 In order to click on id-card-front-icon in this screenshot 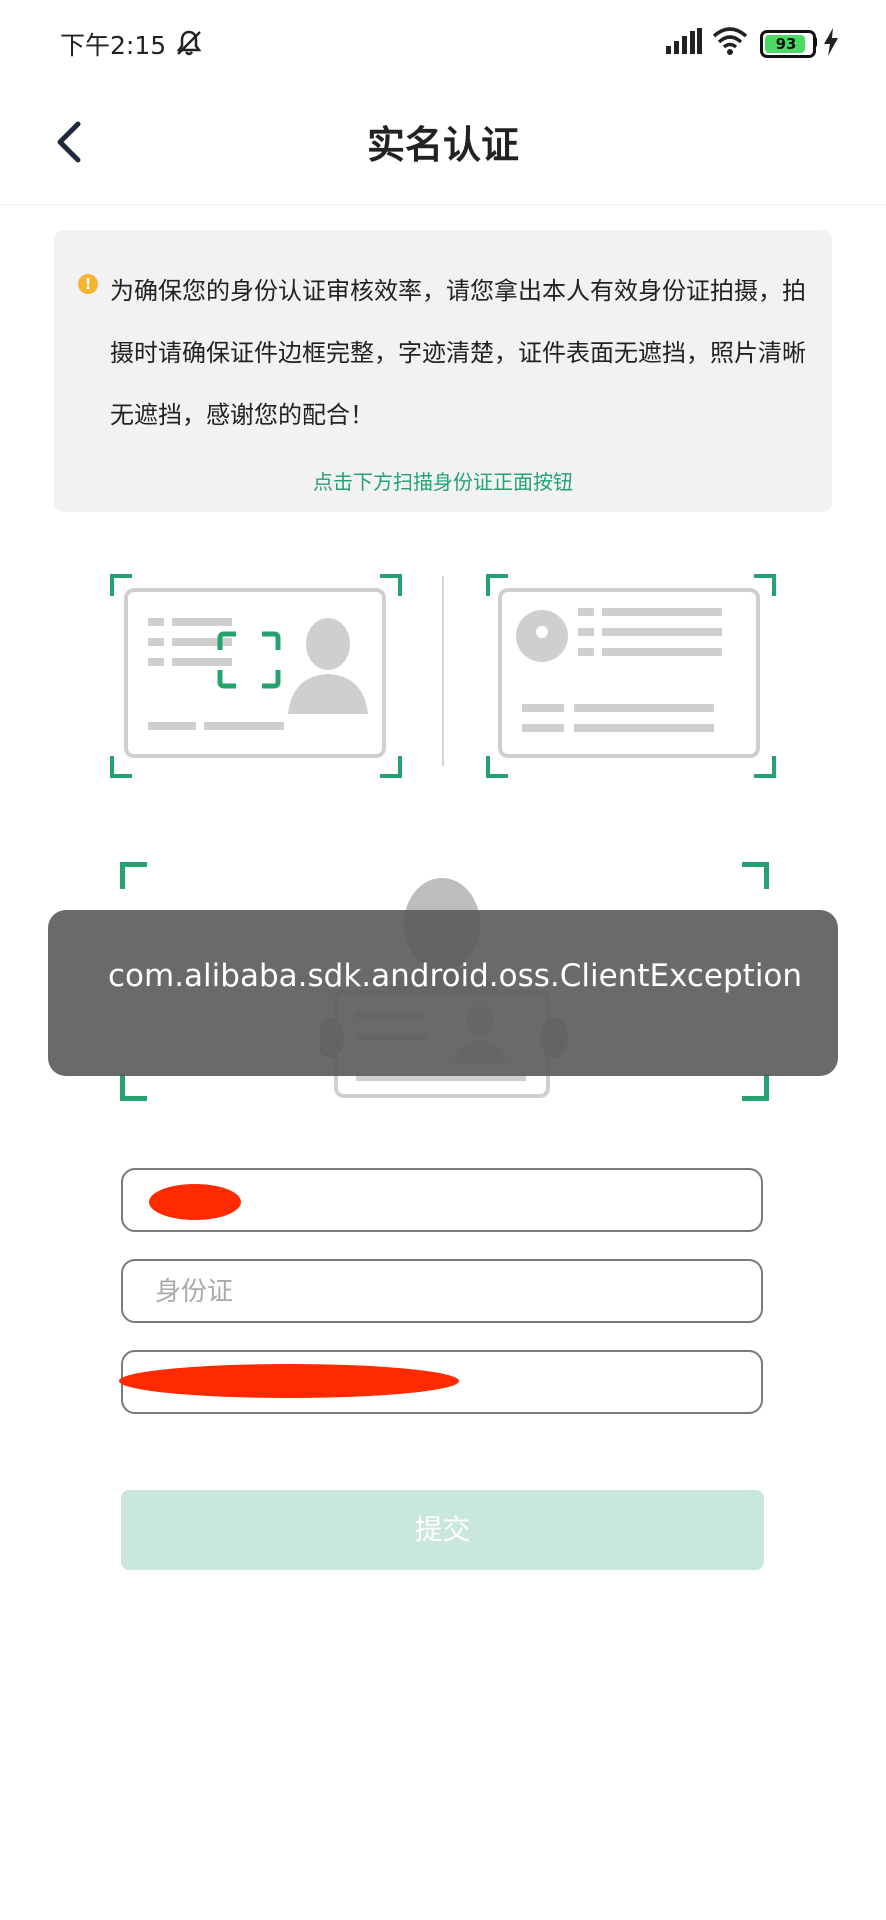, I will do `click(255, 673)`.